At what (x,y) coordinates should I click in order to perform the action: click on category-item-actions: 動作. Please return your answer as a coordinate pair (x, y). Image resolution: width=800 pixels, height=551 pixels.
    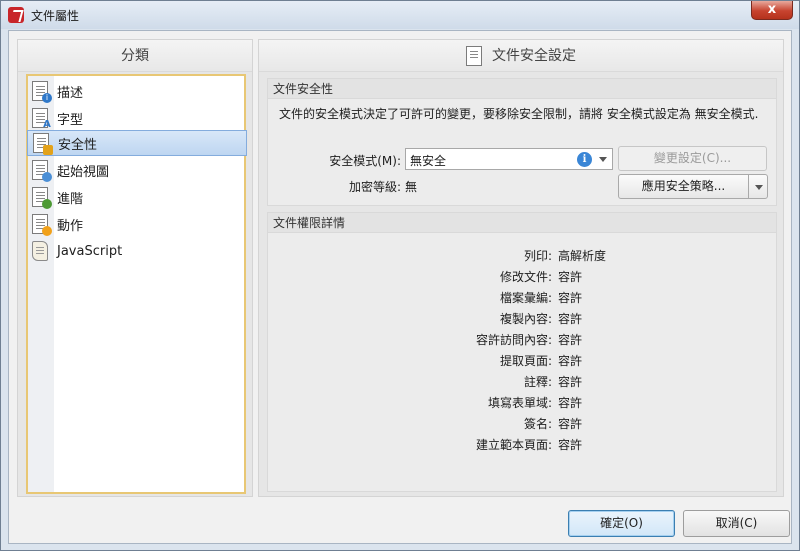
    Looking at the image, I should click on (136, 224).